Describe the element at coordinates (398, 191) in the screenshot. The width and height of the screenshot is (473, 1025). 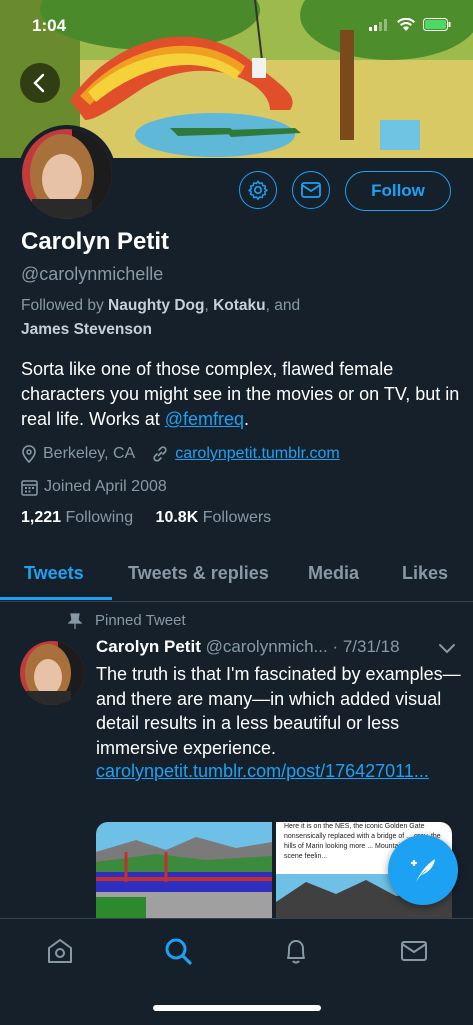
I see `follow-button: Follow` at that location.